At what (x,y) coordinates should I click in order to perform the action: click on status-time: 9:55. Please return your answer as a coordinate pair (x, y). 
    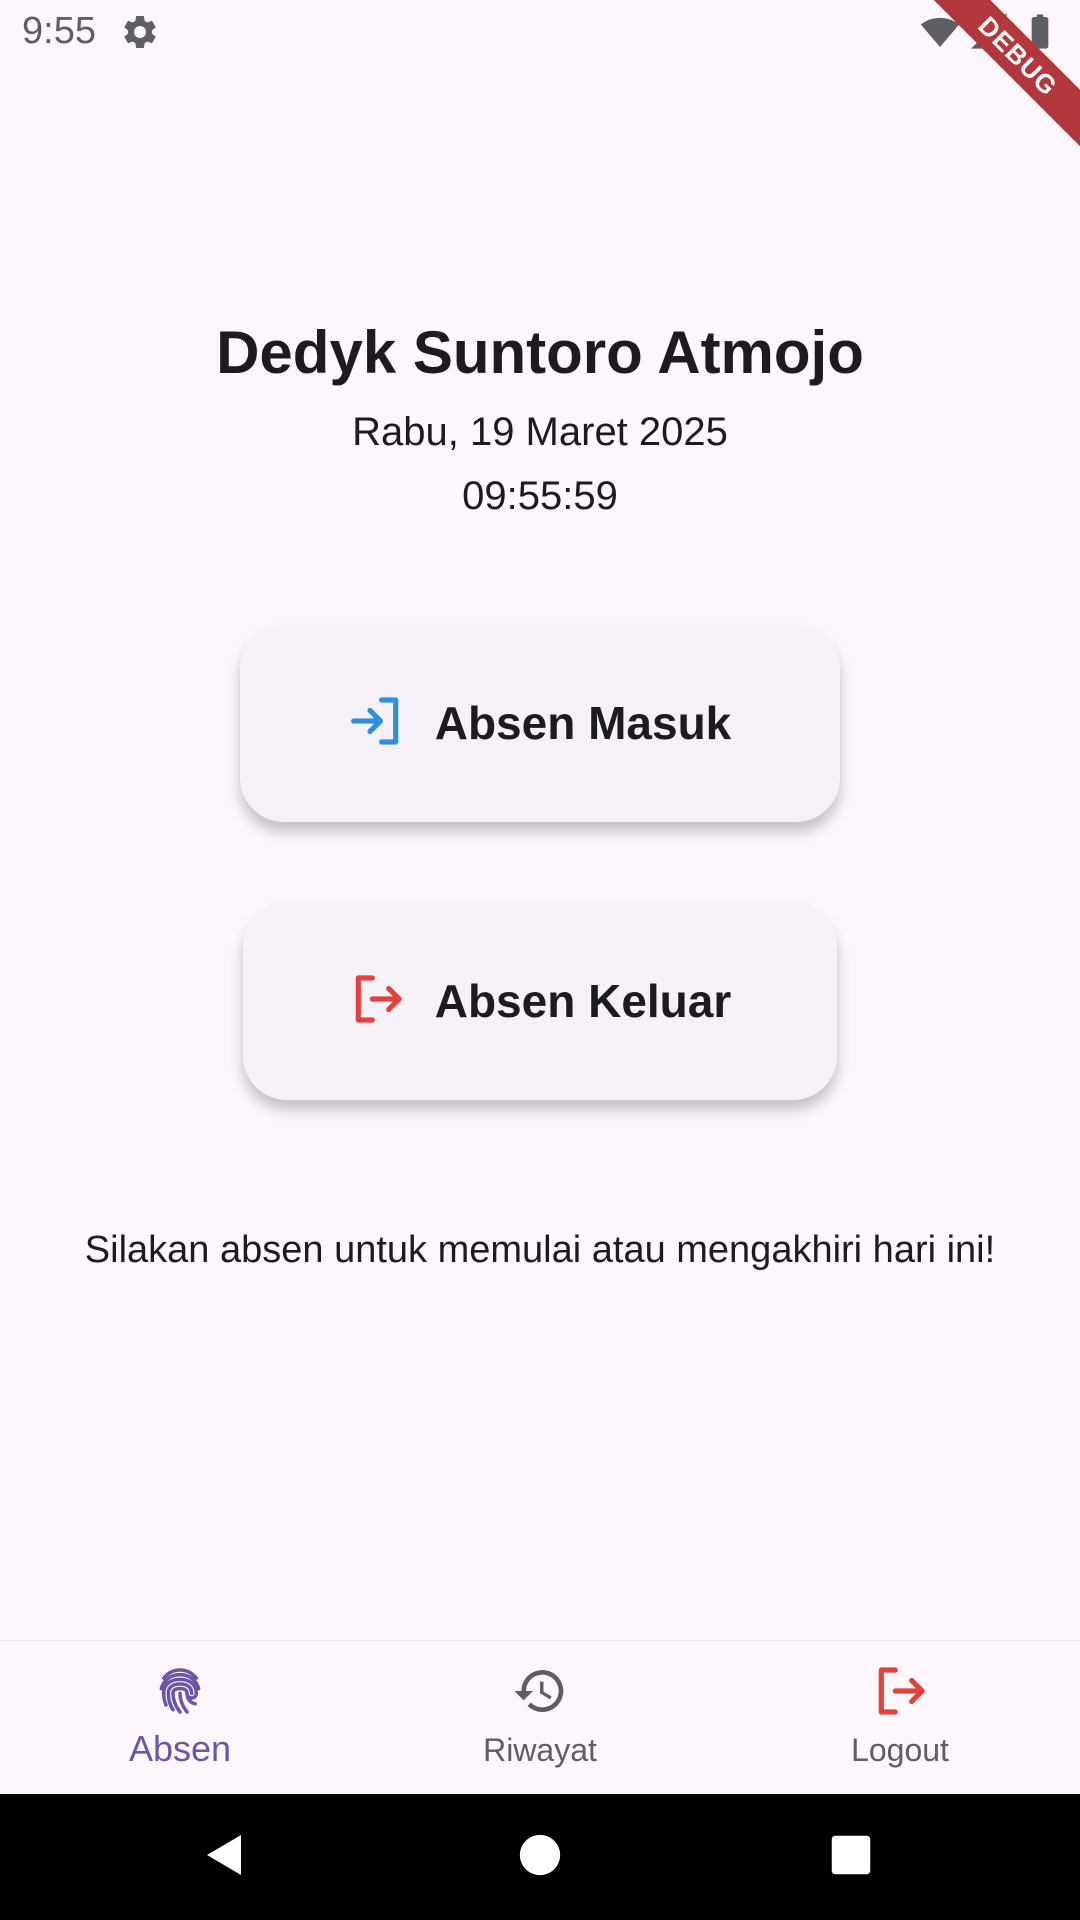
    Looking at the image, I should click on (59, 31).